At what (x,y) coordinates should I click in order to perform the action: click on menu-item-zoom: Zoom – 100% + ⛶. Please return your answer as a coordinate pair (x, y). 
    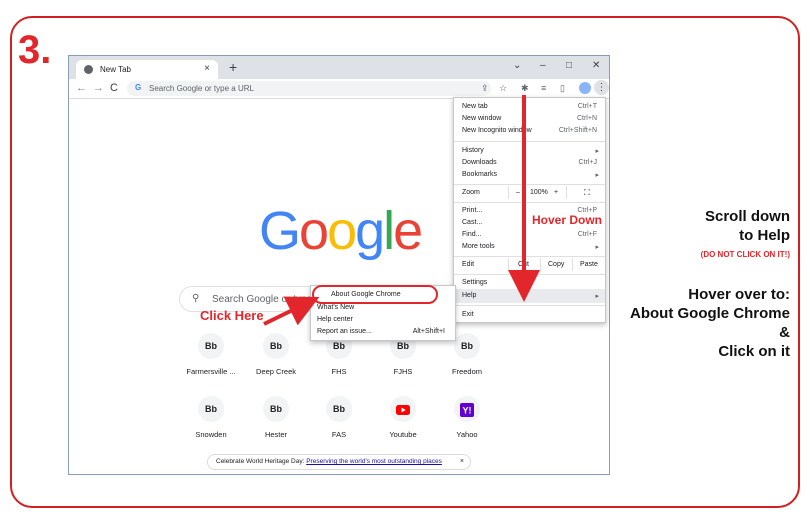
    Looking at the image, I should click on (529, 192).